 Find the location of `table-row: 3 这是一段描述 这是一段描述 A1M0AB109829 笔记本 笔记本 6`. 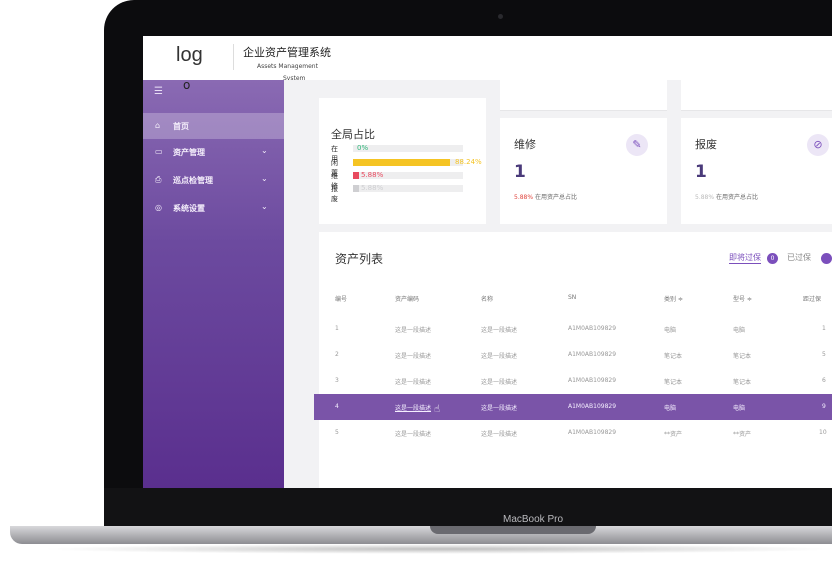

table-row: 3 这是一段描述 这是一段描述 A1M0AB109829 笔记本 笔记本 6 is located at coordinates (575, 381).